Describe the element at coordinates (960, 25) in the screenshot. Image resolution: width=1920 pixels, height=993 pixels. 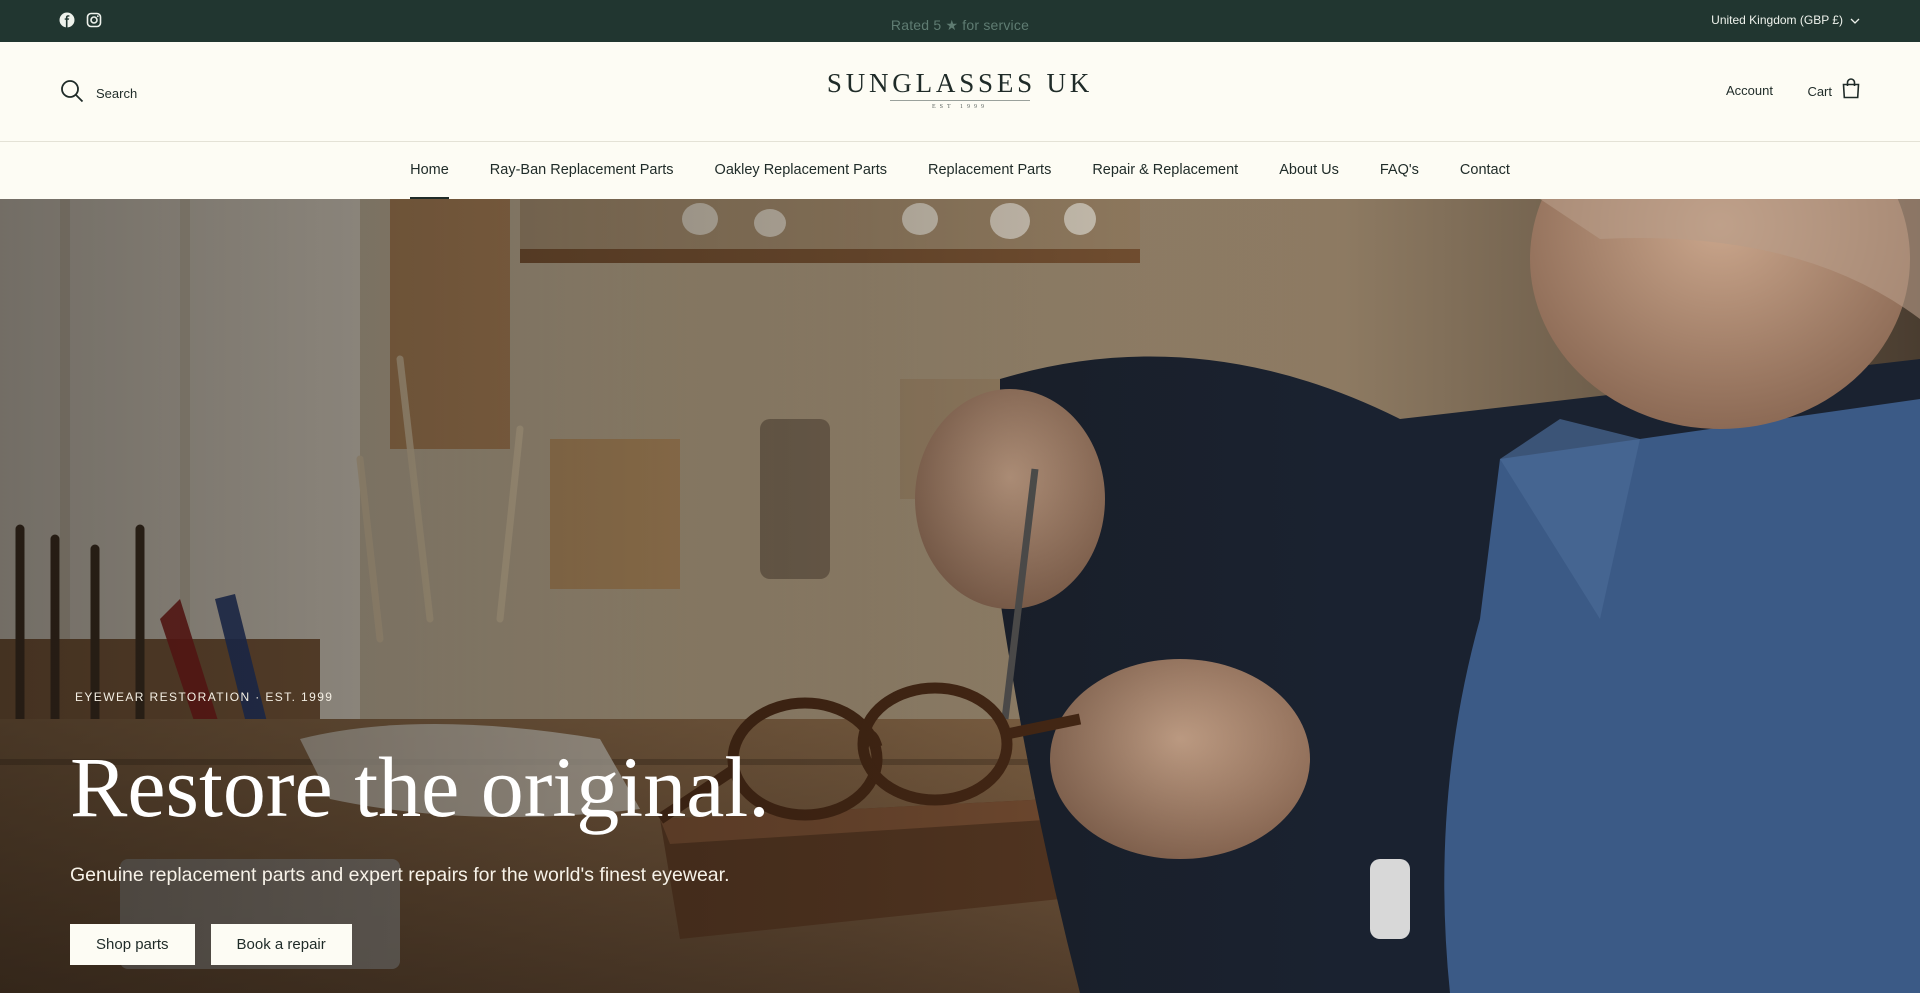
I see `announcement-text: Rated 5 ★ for service` at that location.